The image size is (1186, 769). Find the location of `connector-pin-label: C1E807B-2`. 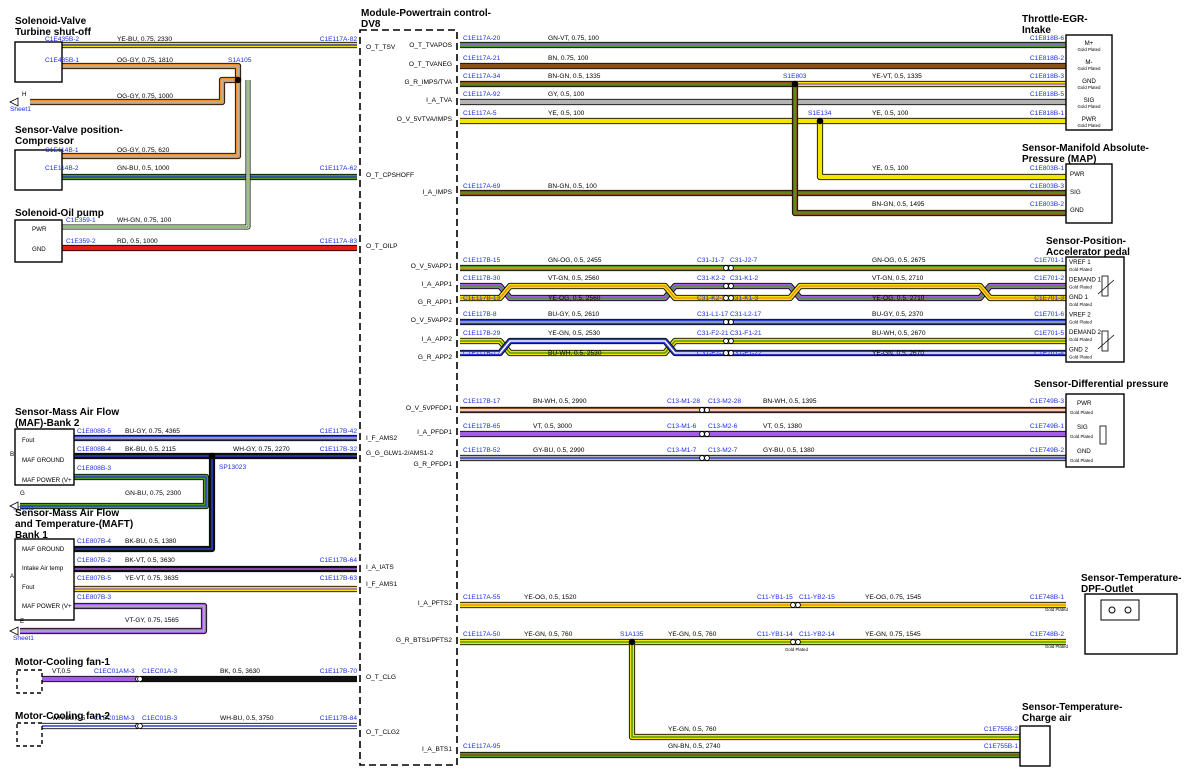

connector-pin-label: C1E807B-2 is located at coordinates (94, 560).